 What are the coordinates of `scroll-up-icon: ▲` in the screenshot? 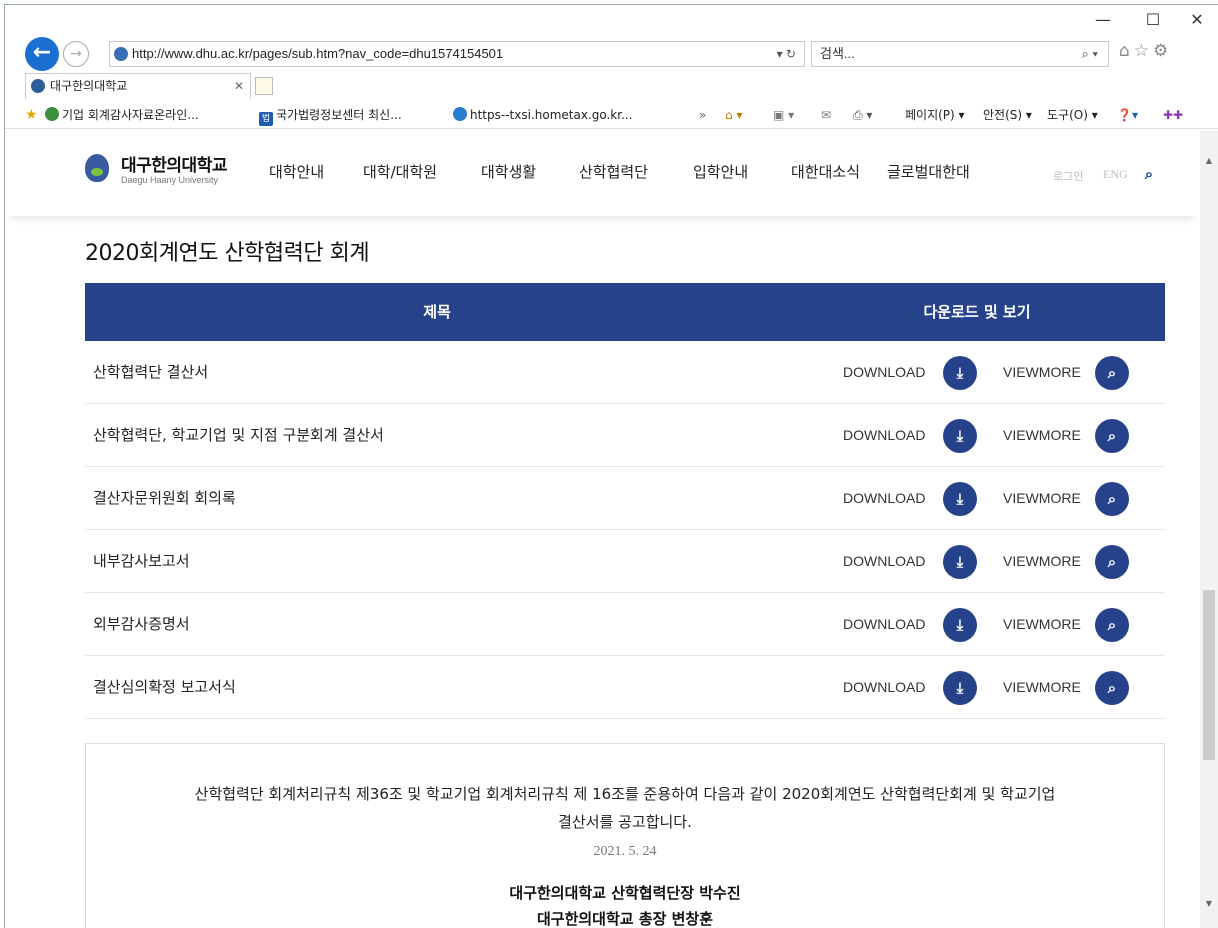 It's located at (1209, 160).